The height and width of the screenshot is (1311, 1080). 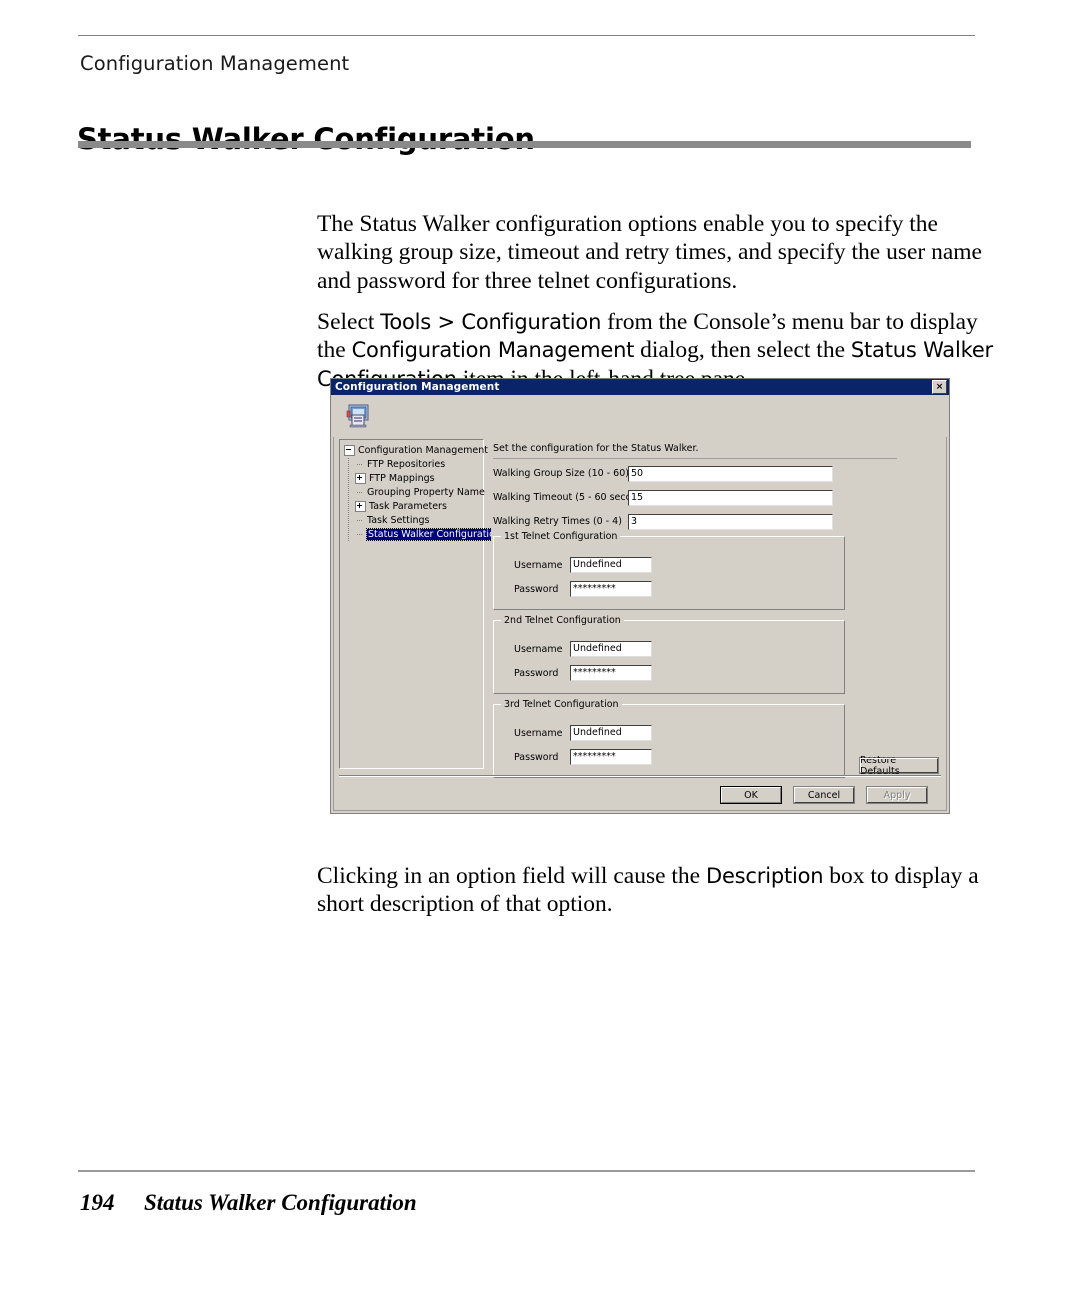 I want to click on apply-button-label: Apply, so click(x=897, y=795).